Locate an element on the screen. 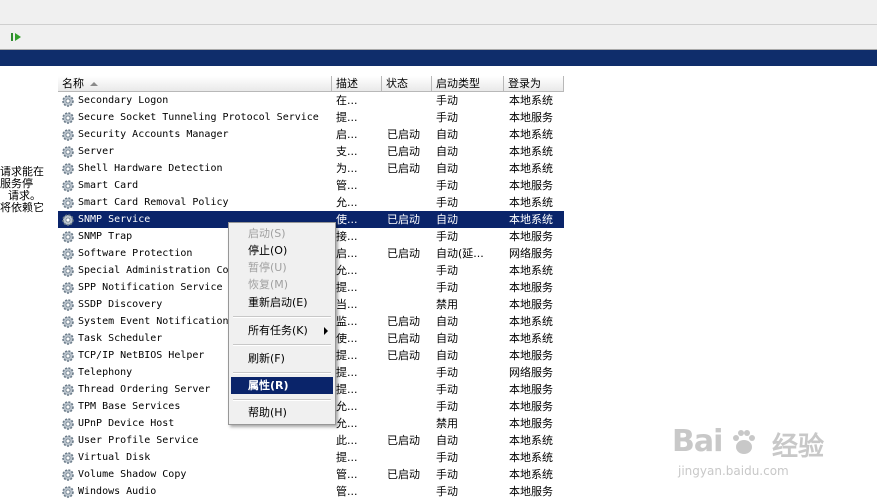 The height and width of the screenshot is (504, 877). menu-item-stop: 停止(O) is located at coordinates (282, 250).